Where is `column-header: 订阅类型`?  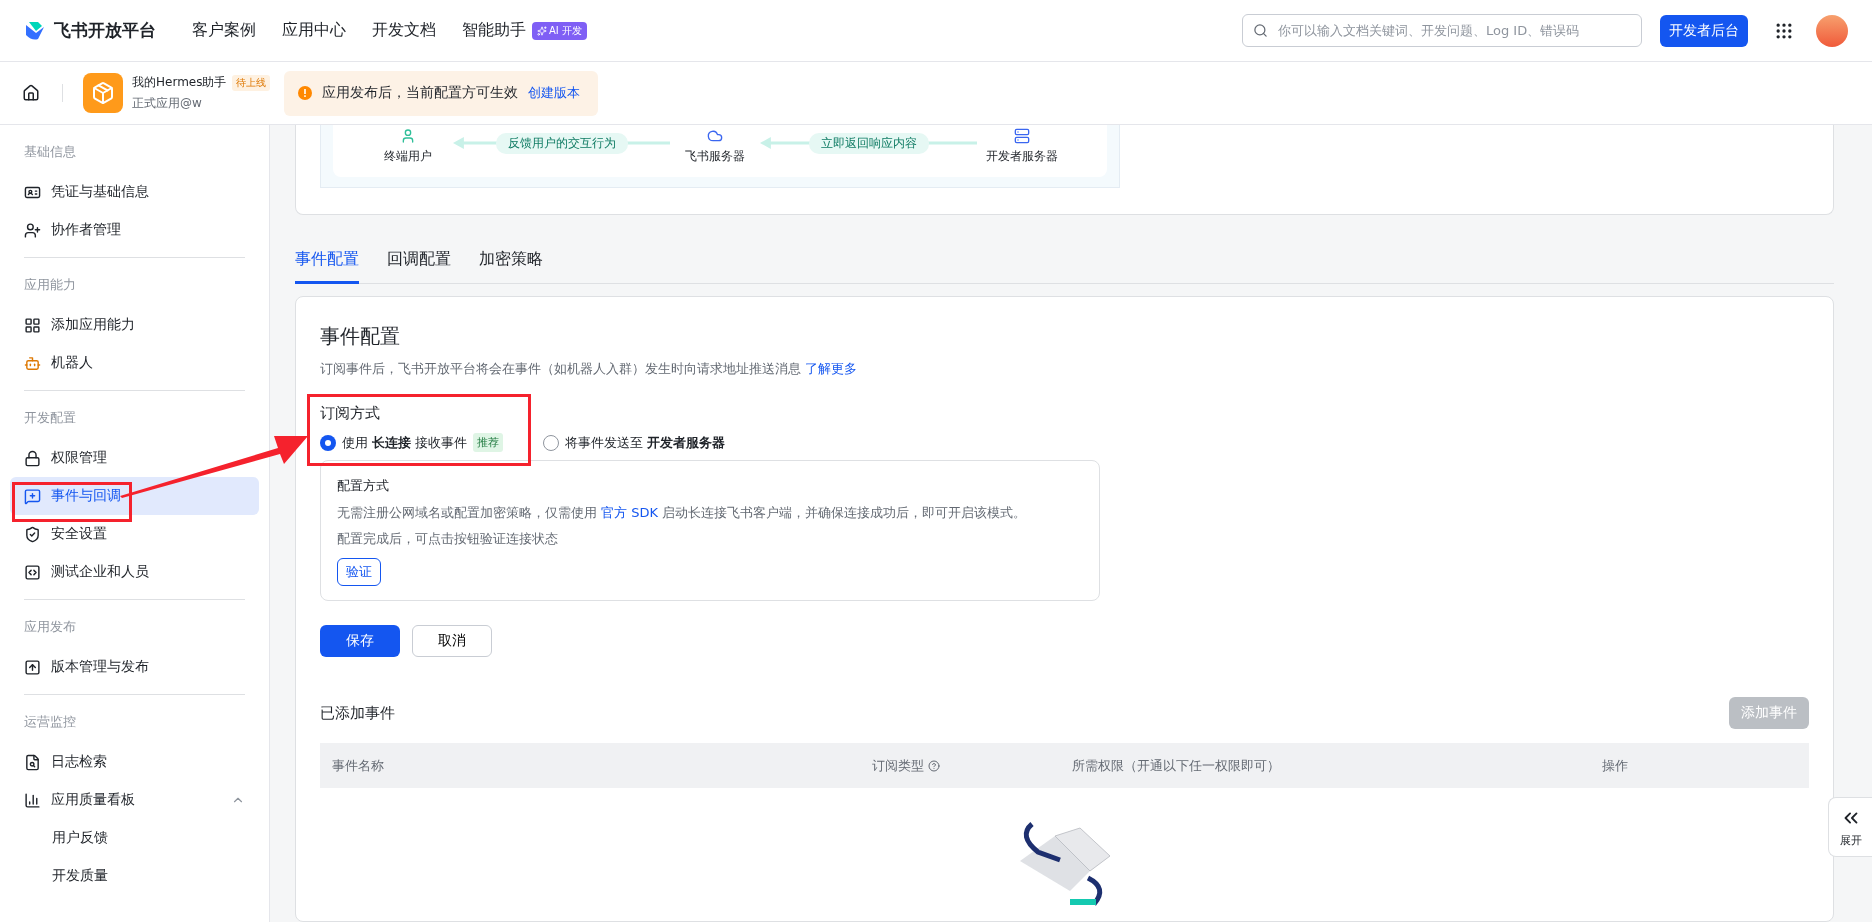
column-header: 订阅类型 is located at coordinates (898, 765).